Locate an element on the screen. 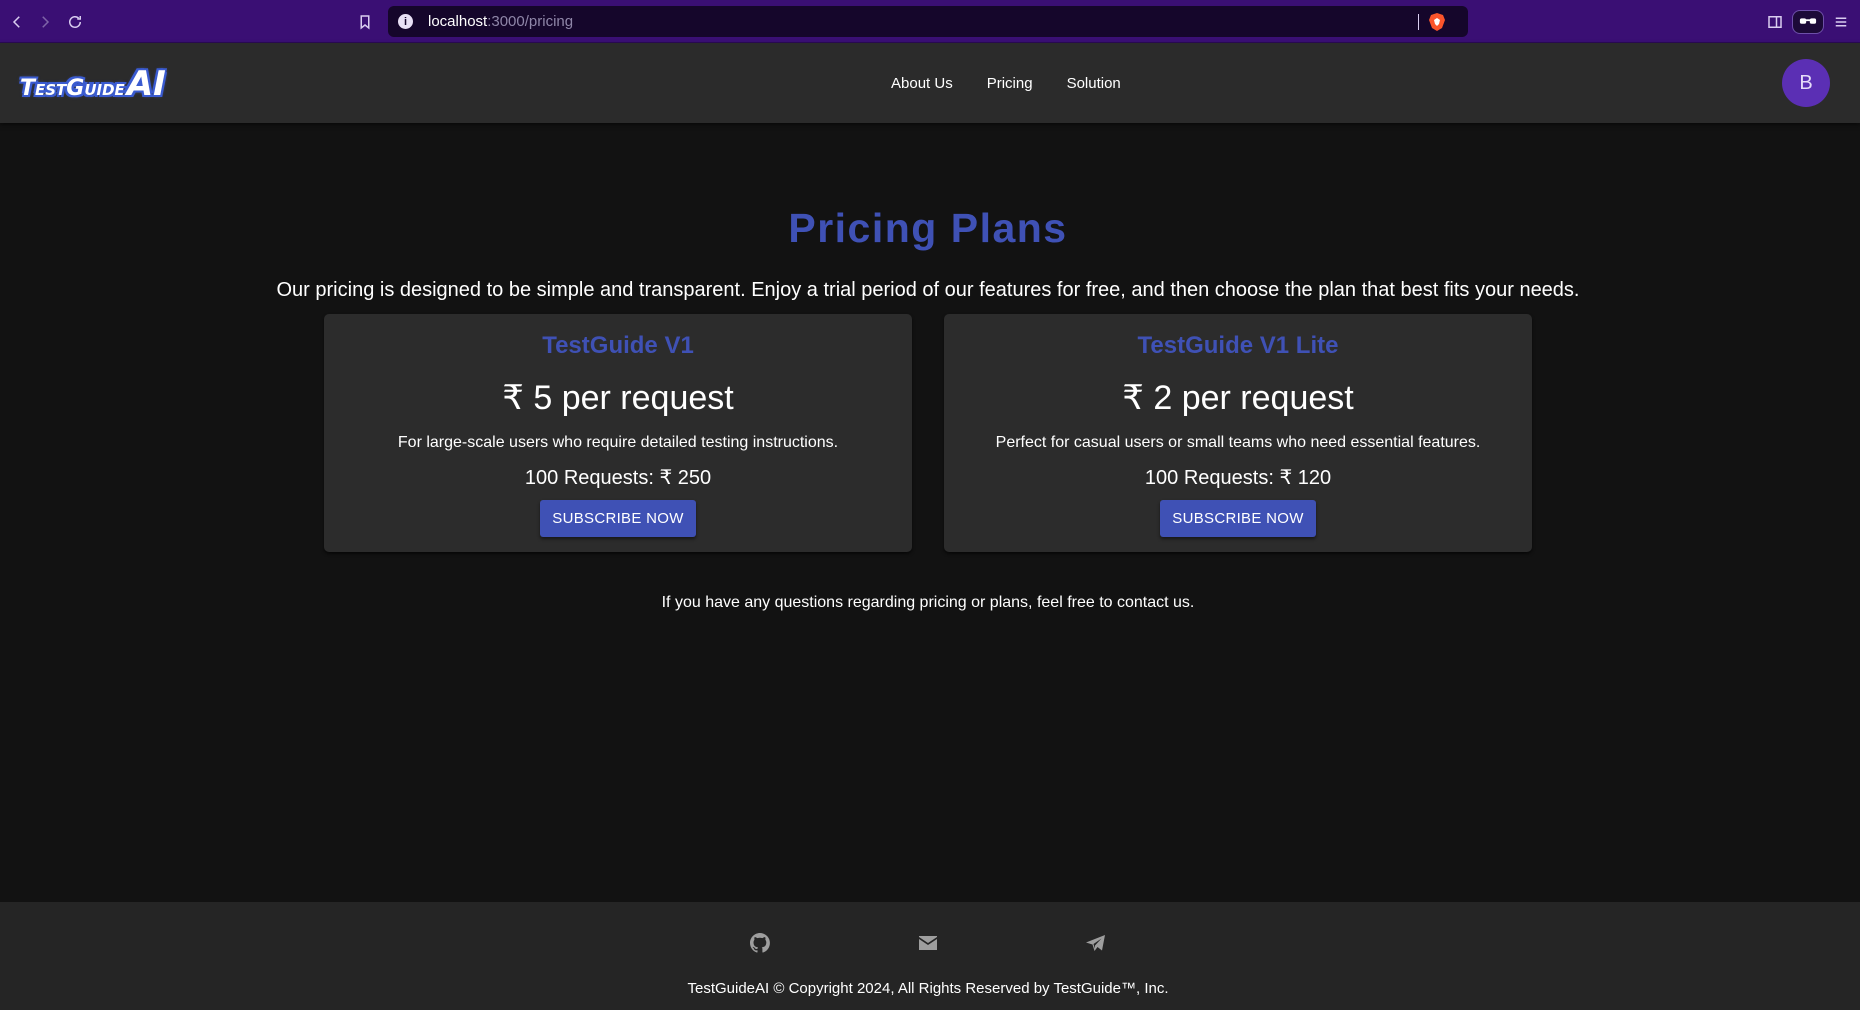 Image resolution: width=1860 pixels, height=1010 pixels. forward-icon is located at coordinates (46, 22).